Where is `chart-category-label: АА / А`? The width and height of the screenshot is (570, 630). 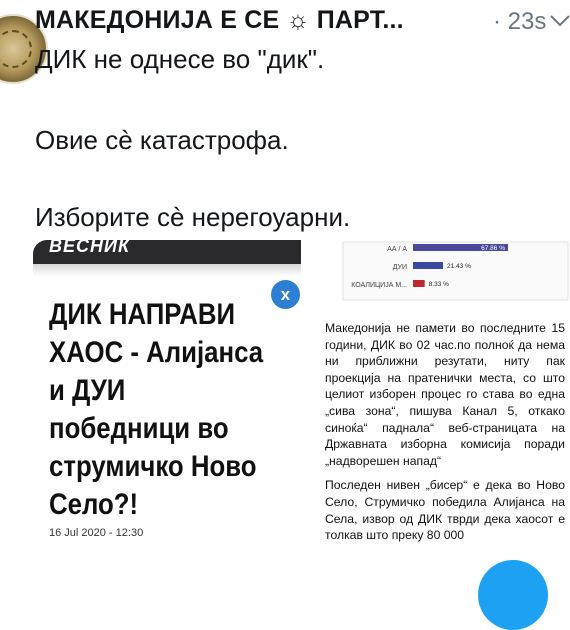 chart-category-label: АА / А is located at coordinates (397, 249).